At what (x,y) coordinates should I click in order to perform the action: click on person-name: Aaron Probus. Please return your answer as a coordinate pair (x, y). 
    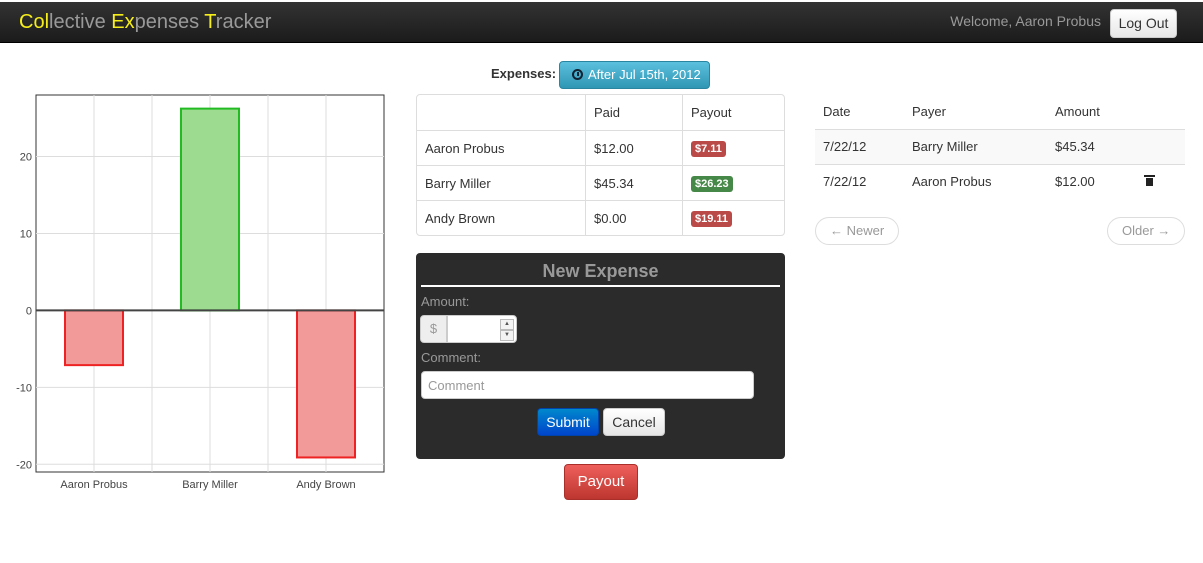
    Looking at the image, I should click on (501, 147).